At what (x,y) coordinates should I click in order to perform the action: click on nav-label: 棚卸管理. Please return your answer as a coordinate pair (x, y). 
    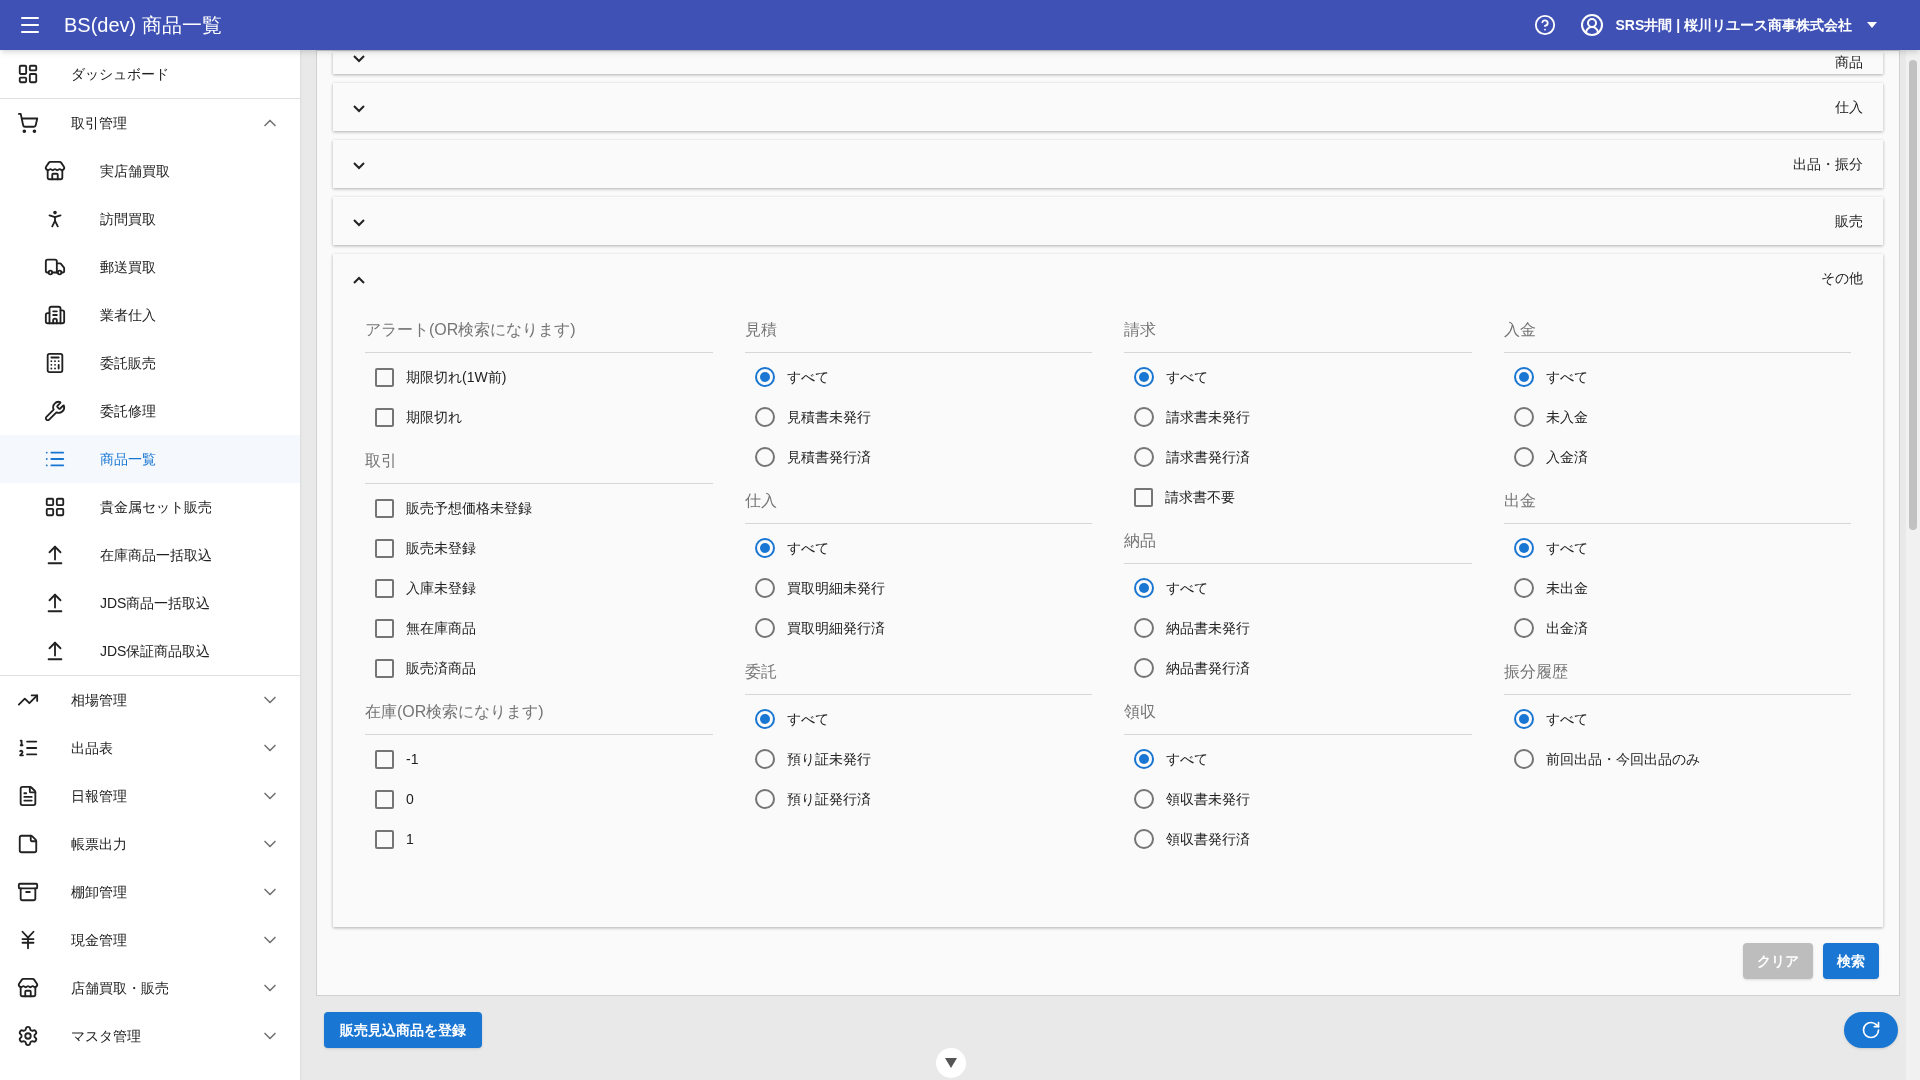
    Looking at the image, I should click on (99, 892).